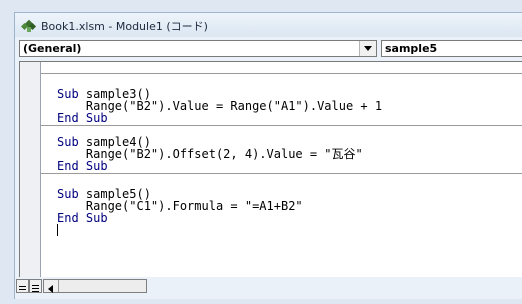 The width and height of the screenshot is (522, 304). I want to click on window-title: Book1.xlsm - Module1 (コード), so click(124, 26).